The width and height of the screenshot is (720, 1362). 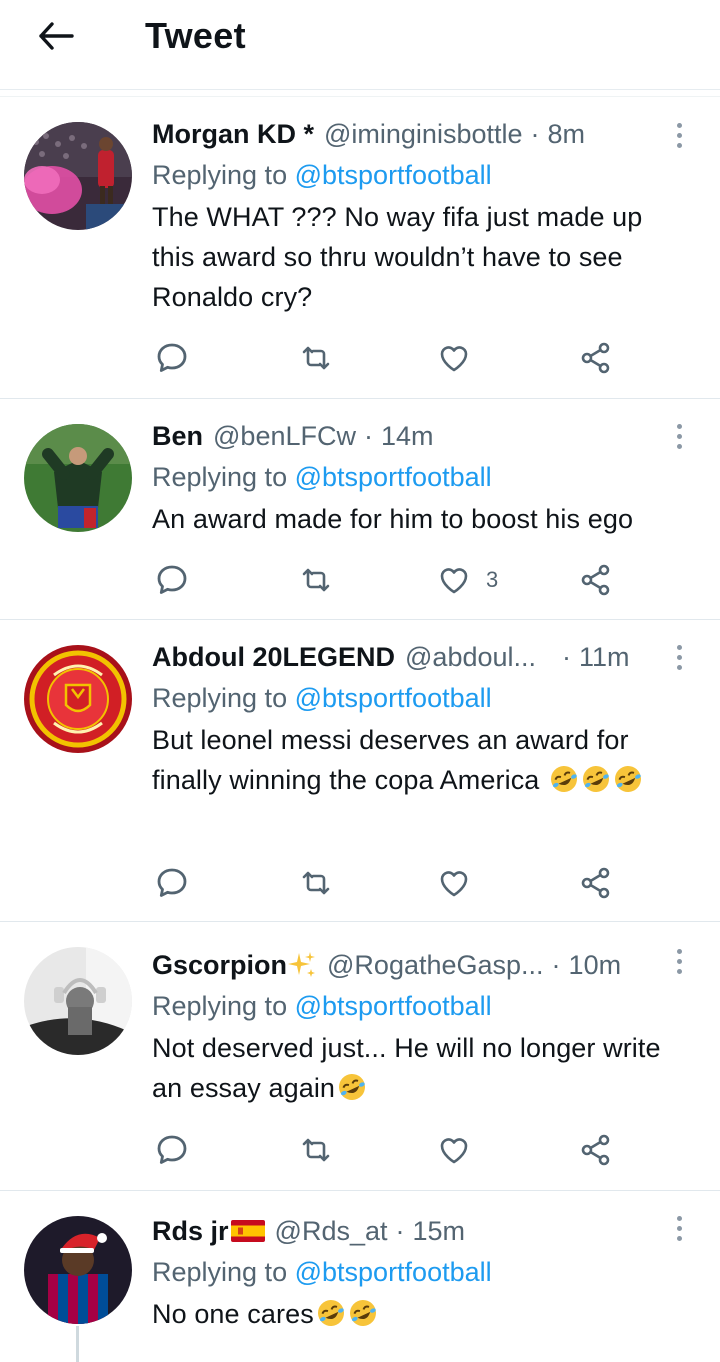 I want to click on tweet-meta: Abdoul 20LEGEND @abdoul... · 11m, so click(x=416, y=657).